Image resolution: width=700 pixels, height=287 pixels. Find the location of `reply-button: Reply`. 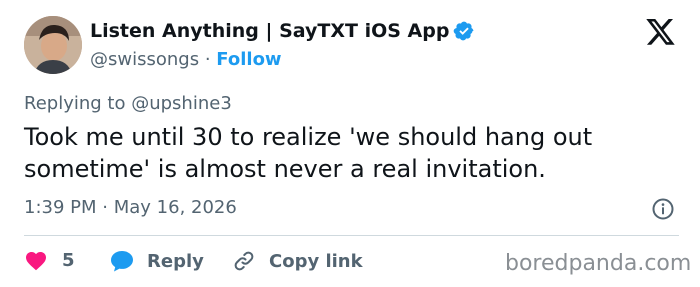

reply-button: Reply is located at coordinates (156, 261).